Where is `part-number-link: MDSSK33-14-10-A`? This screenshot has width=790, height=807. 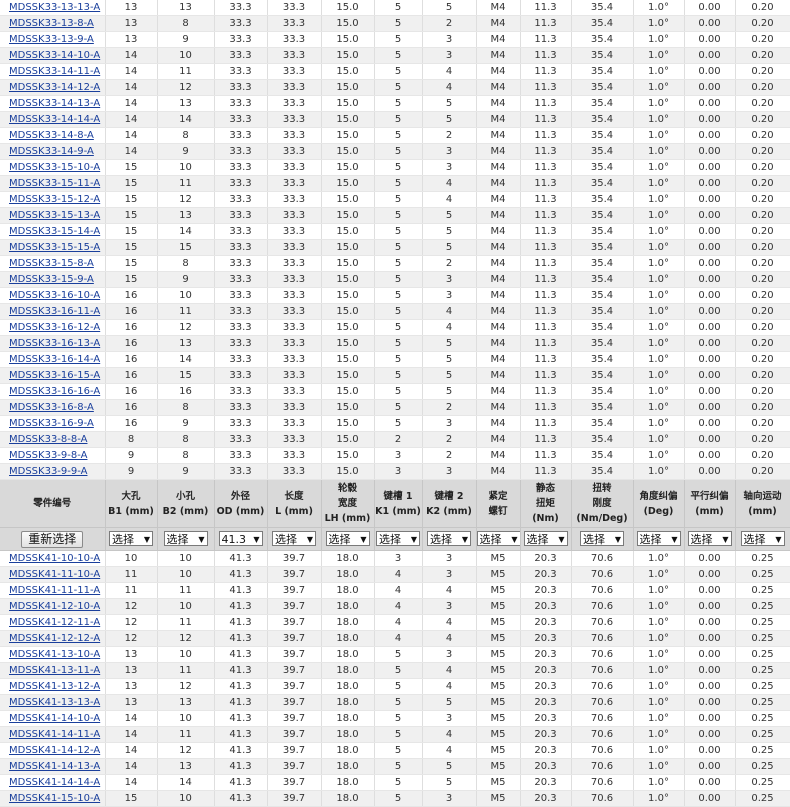 part-number-link: MDSSK33-14-10-A is located at coordinates (54, 55).